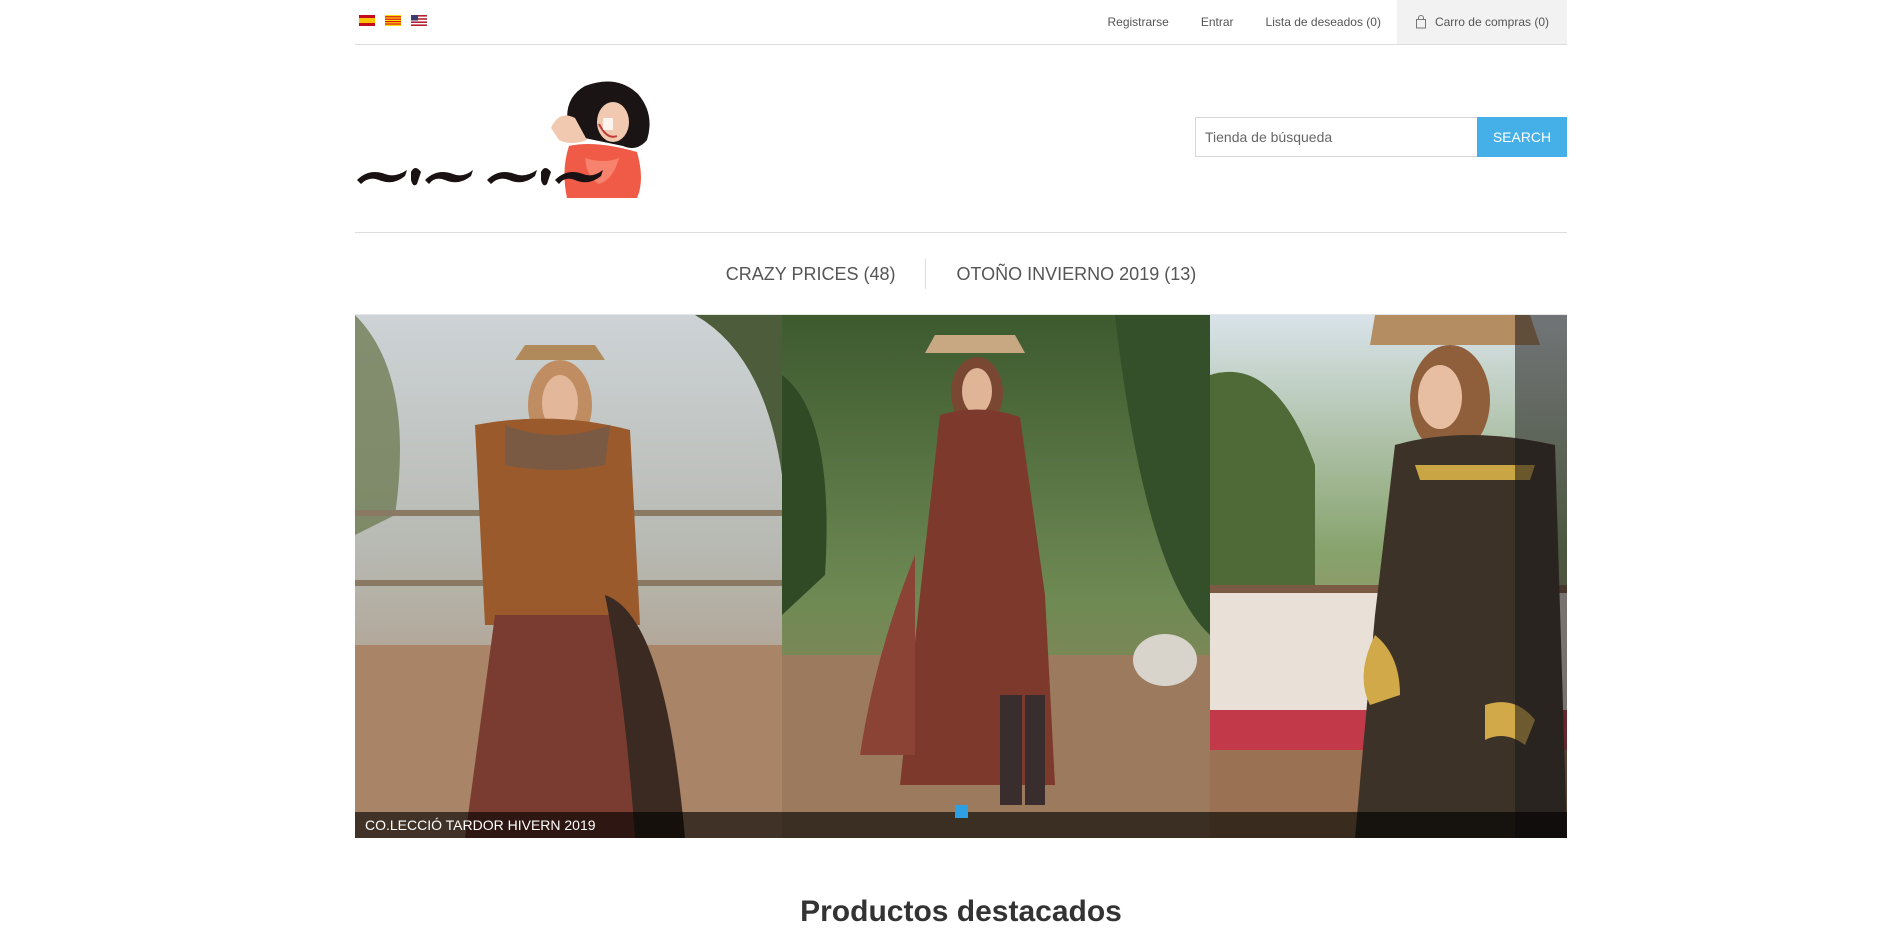 The height and width of the screenshot is (936, 1902). What do you see at coordinates (811, 274) in the screenshot?
I see `menu-item-crazy-prices: CRAZY PRICES (48)` at bounding box center [811, 274].